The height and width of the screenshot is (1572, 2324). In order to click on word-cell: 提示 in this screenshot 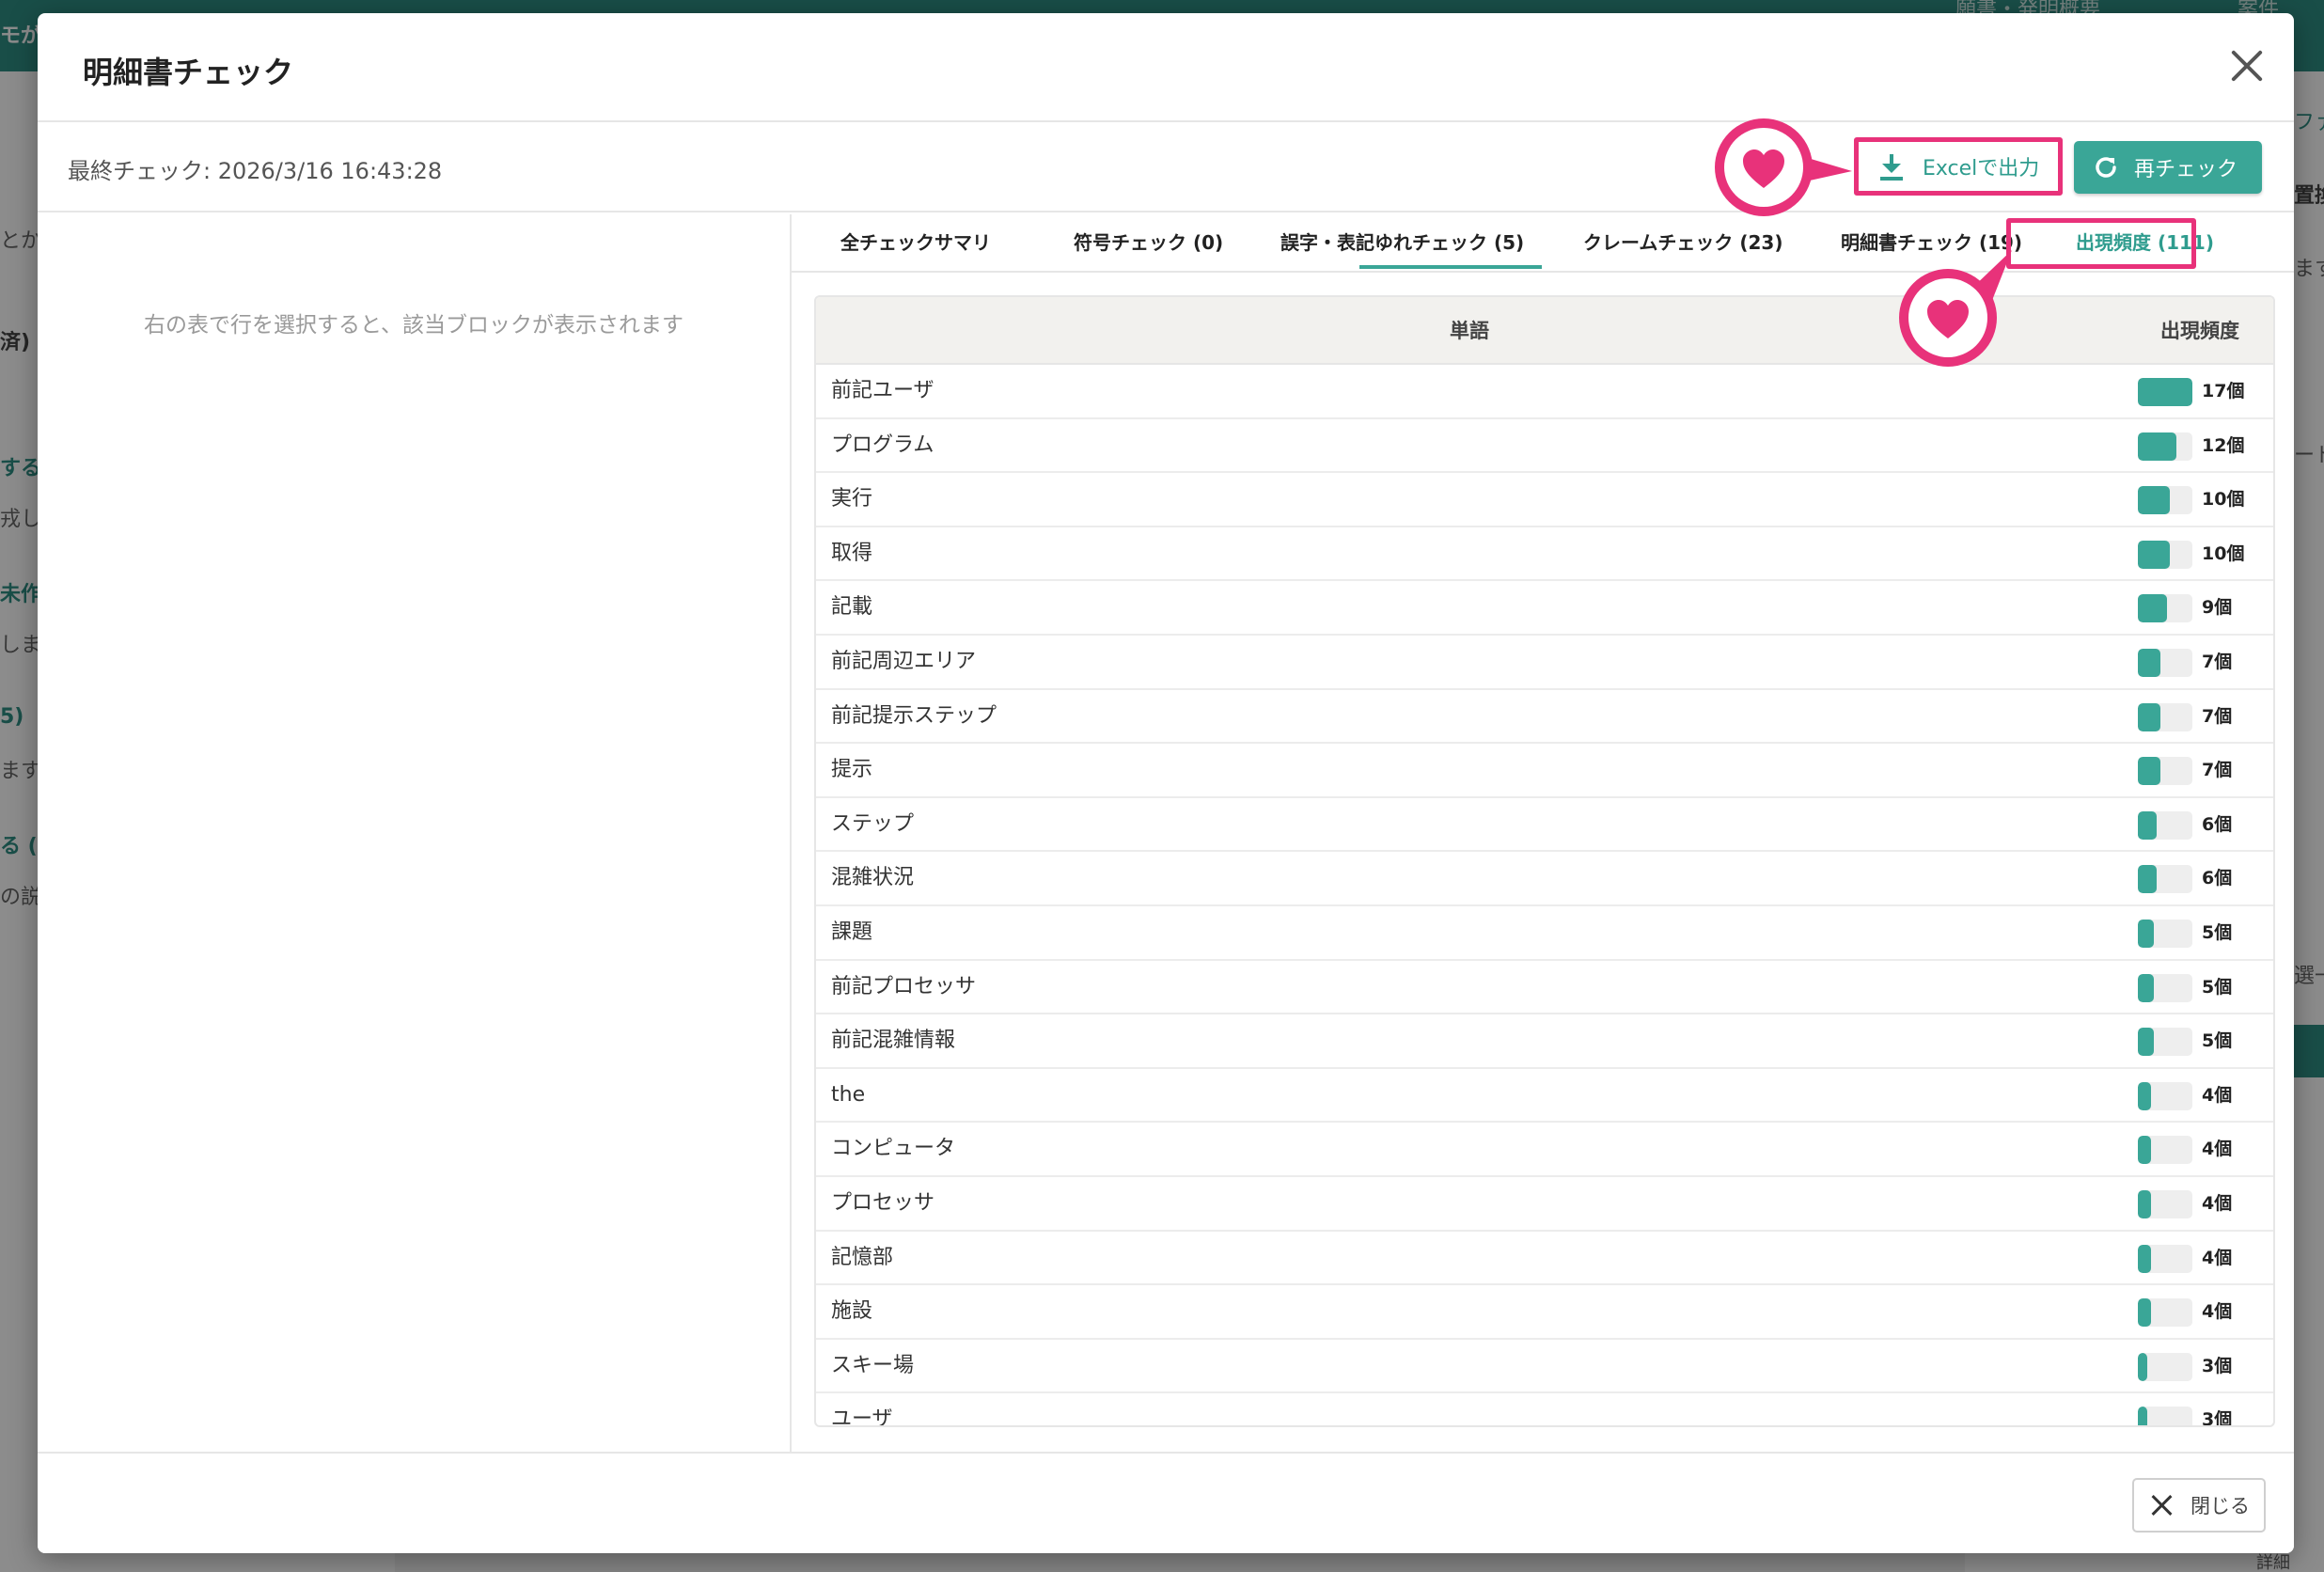, I will do `click(852, 770)`.